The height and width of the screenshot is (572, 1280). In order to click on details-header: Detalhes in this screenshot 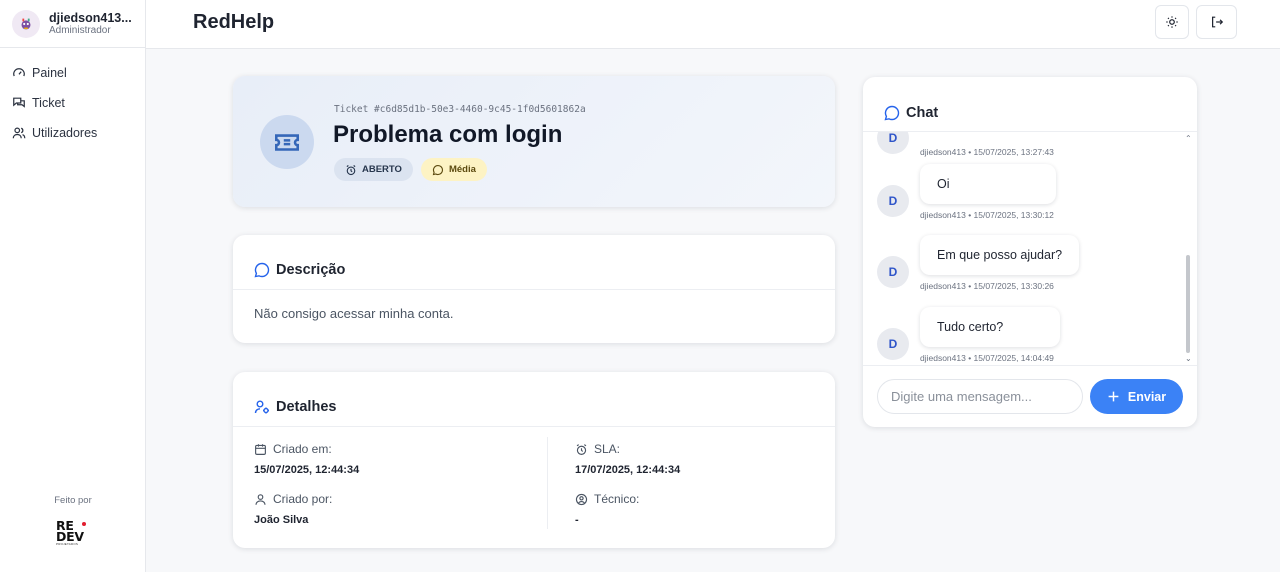, I will do `click(534, 399)`.